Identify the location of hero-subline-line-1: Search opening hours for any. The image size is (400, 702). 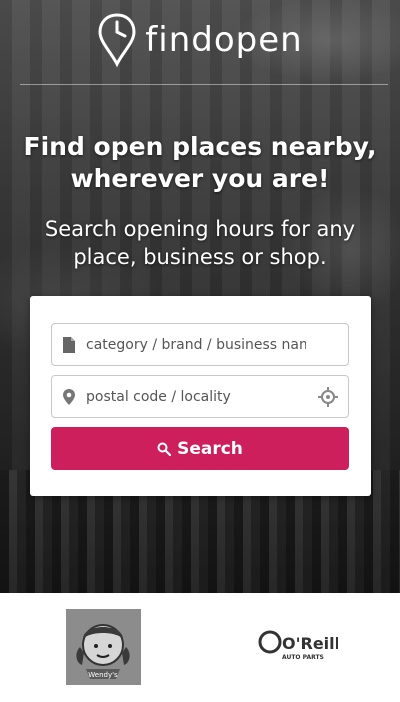
(200, 229).